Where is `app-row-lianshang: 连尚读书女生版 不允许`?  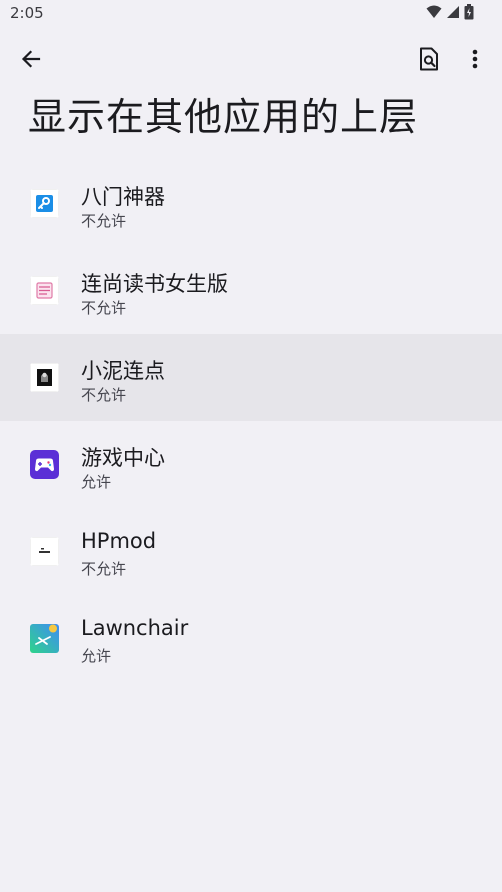 app-row-lianshang: 连尚读书女生版 不允许 is located at coordinates (251, 290).